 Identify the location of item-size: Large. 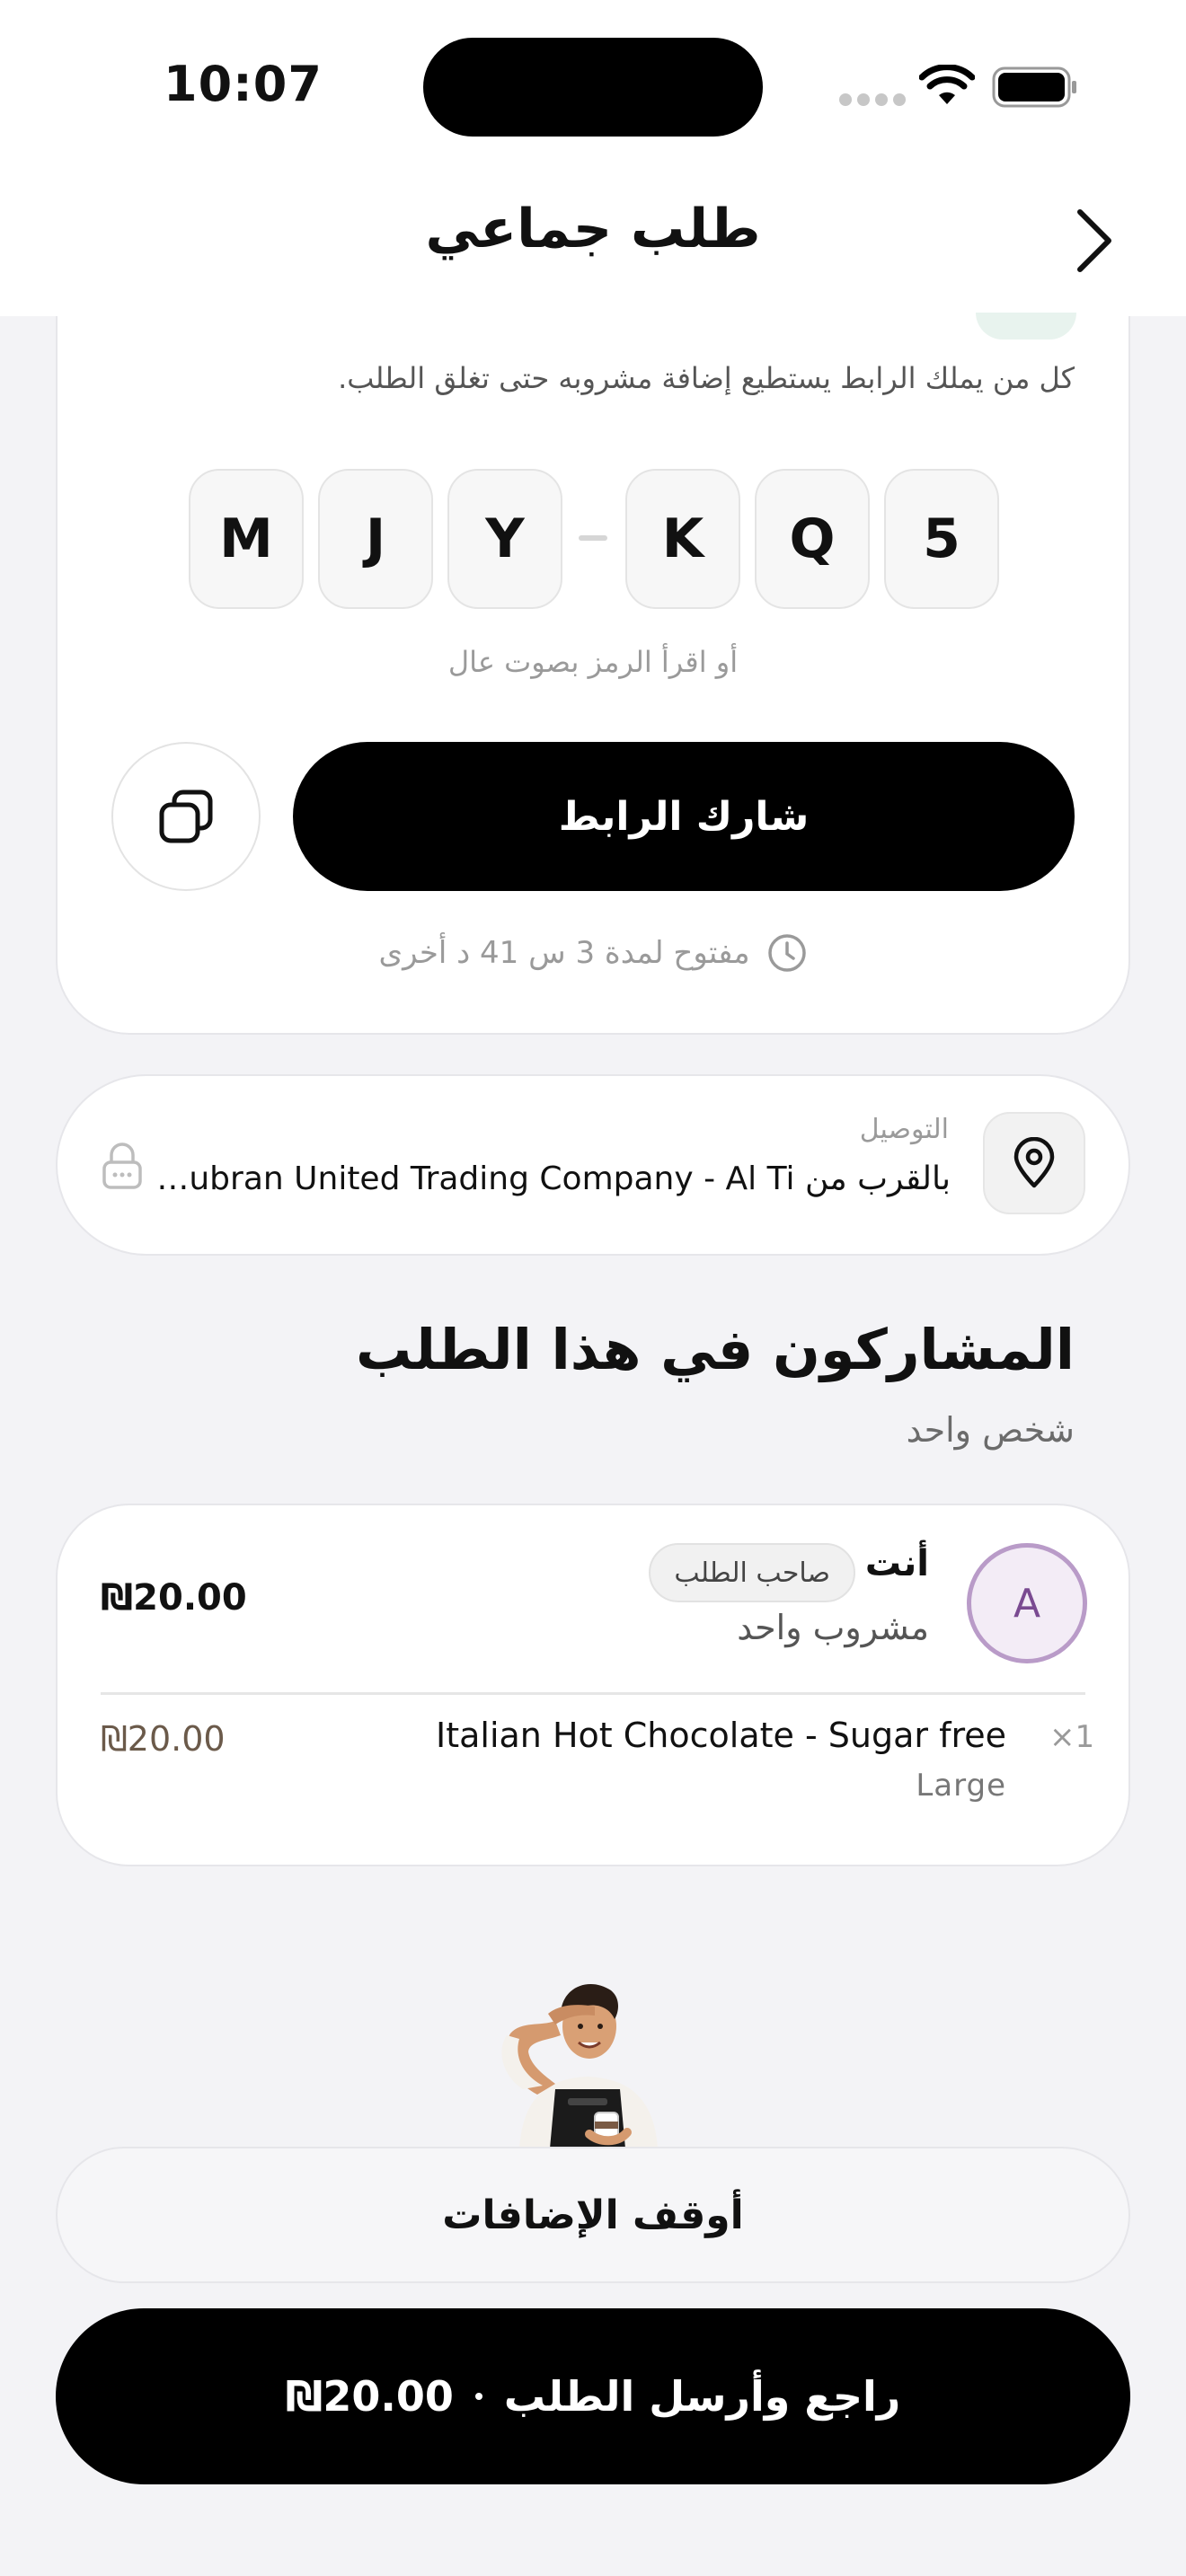
(961, 1786).